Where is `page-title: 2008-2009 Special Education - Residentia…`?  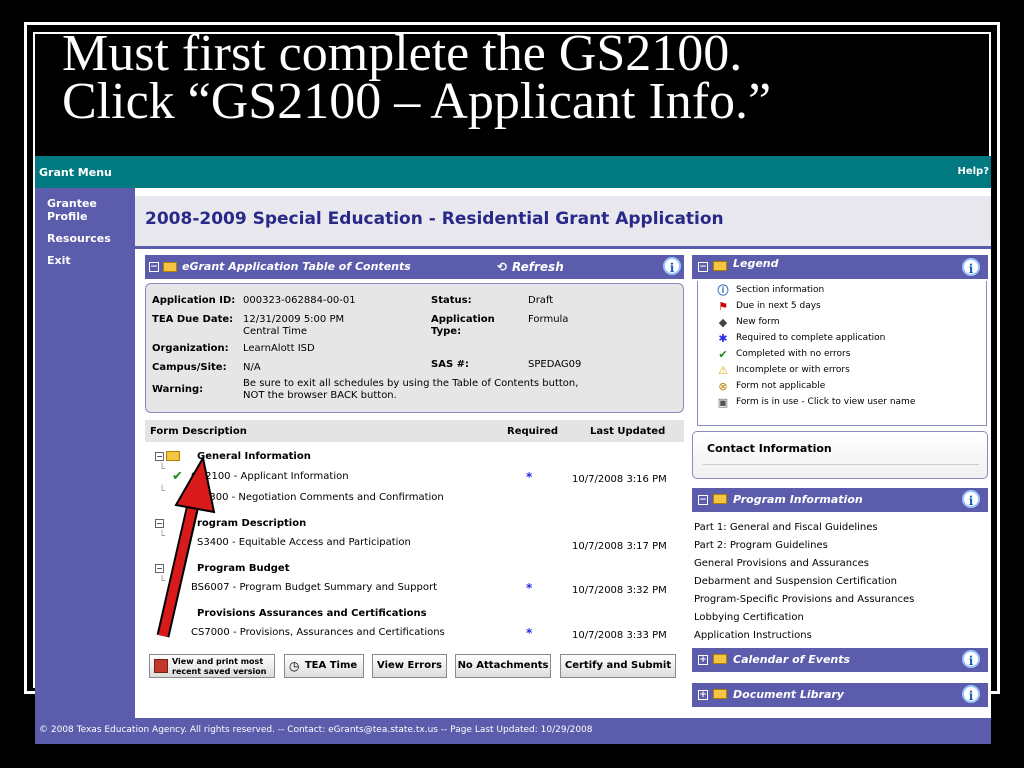 page-title: 2008-2009 Special Education - Residentia… is located at coordinates (434, 219).